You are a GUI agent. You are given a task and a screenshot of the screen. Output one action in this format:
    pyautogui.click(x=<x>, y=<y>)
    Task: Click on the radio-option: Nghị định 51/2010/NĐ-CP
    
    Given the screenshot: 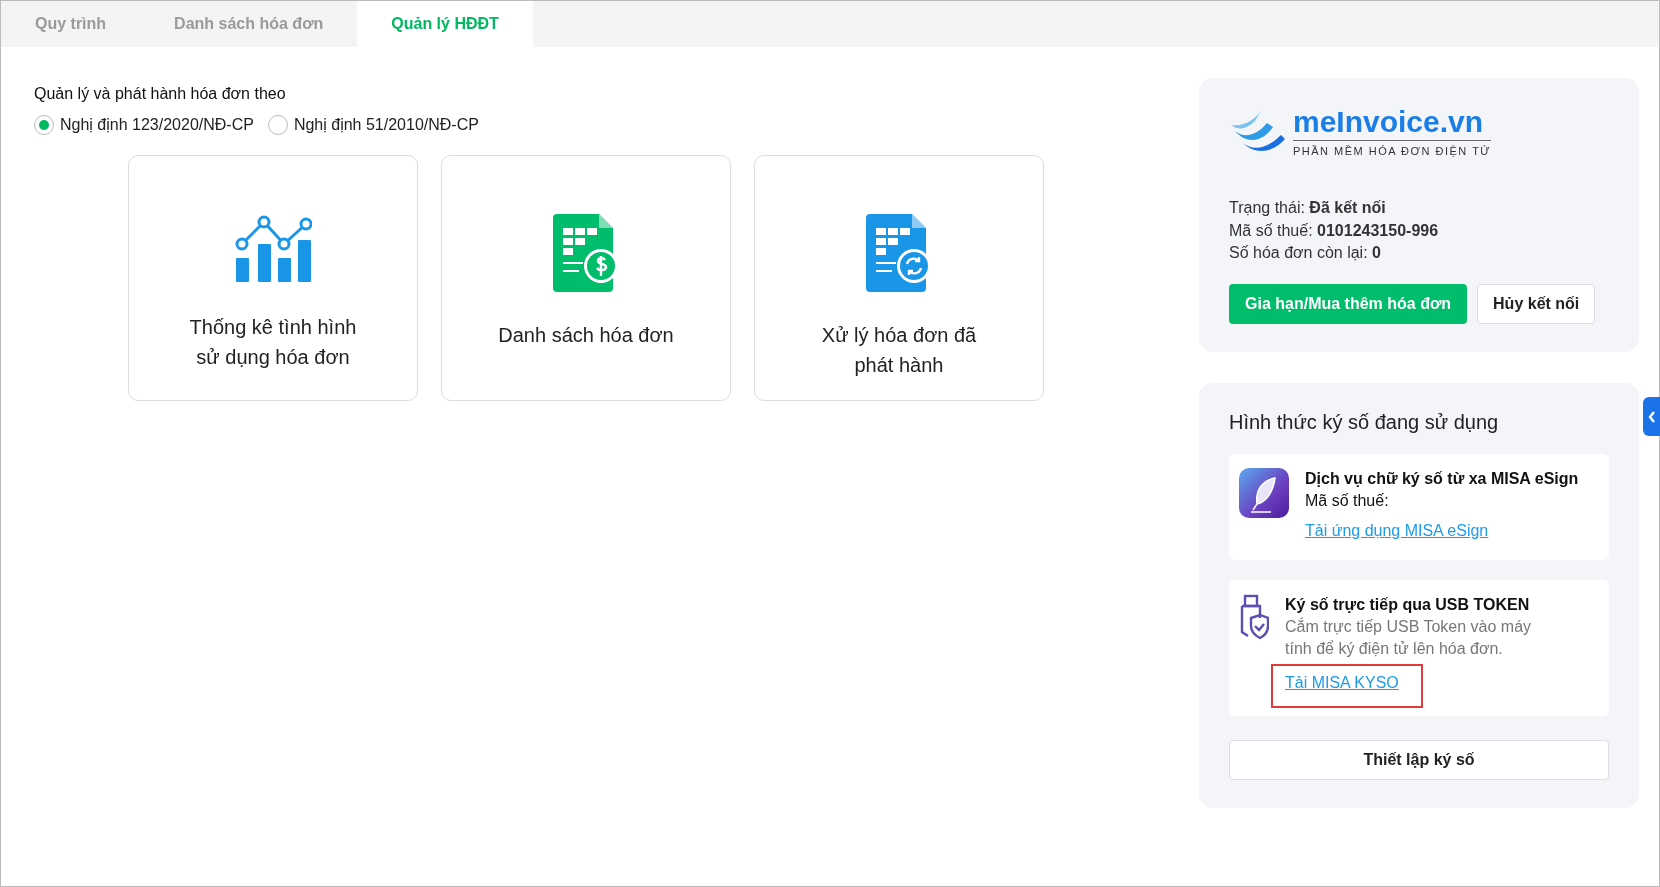 What is the action you would take?
    pyautogui.click(x=373, y=125)
    